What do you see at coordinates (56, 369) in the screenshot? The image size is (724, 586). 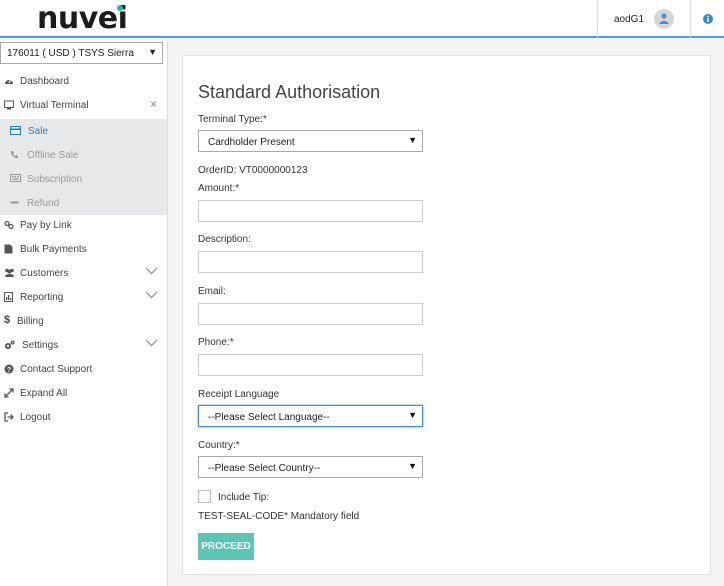 I see `sidebar-item-label: Contact Support` at bounding box center [56, 369].